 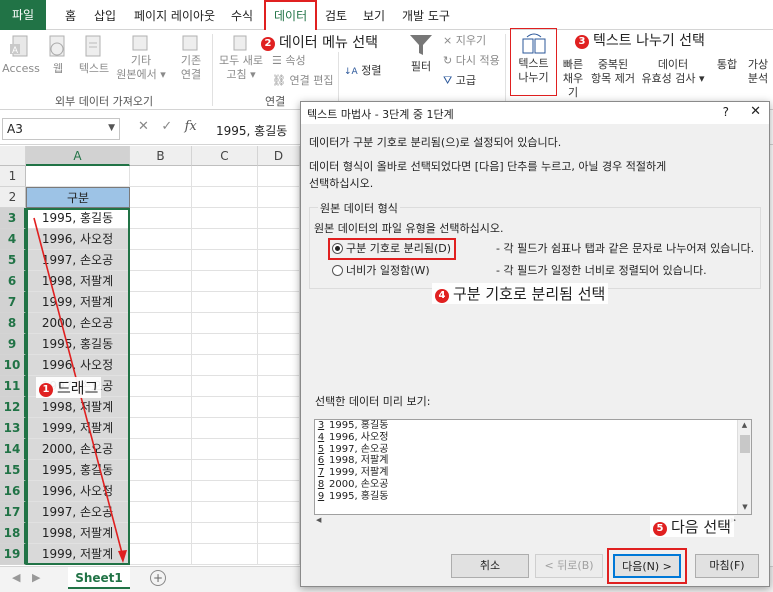 I want to click on group-prompt: 원본 데이터의 파일 유형을 선택하십시오., so click(x=409, y=228).